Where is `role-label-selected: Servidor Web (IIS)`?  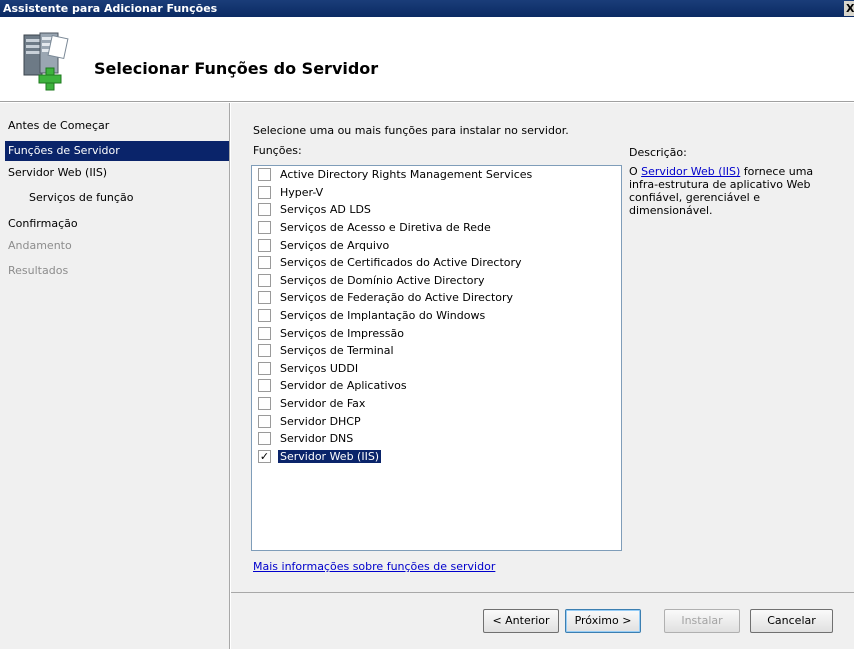 role-label-selected: Servidor Web (IIS) is located at coordinates (329, 456).